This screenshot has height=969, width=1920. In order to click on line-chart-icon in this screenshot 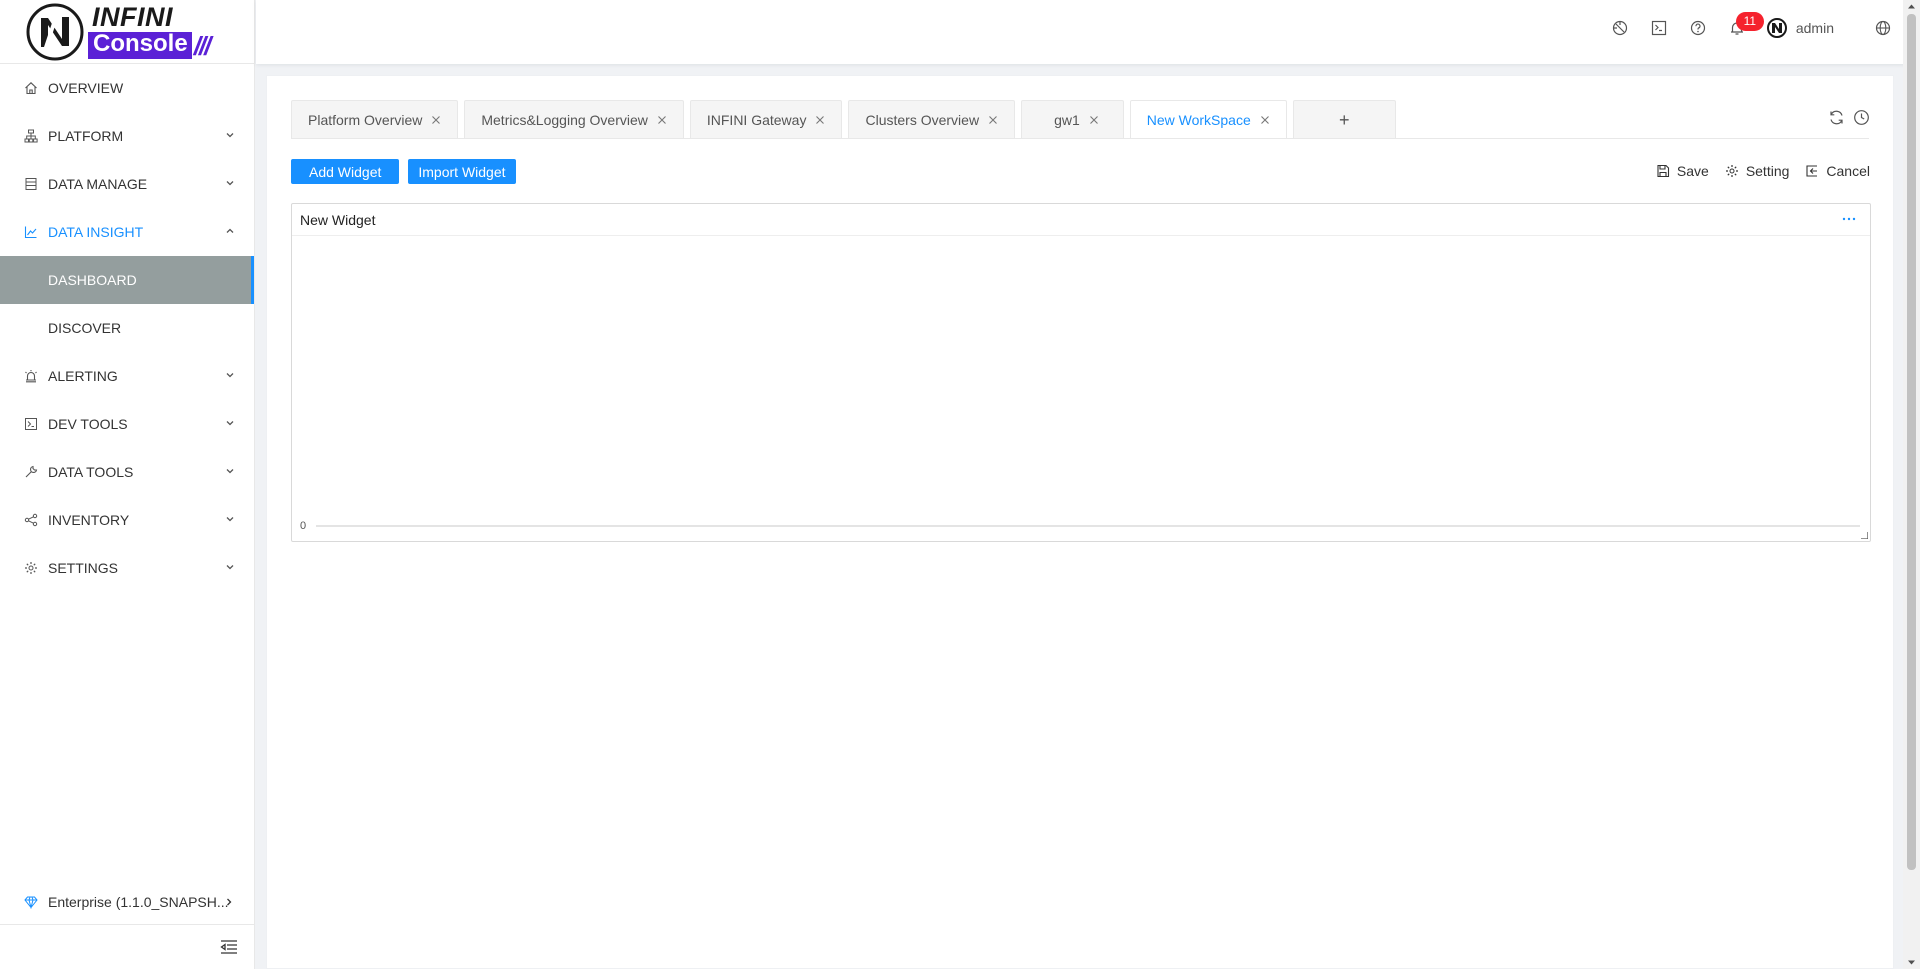, I will do `click(30, 232)`.